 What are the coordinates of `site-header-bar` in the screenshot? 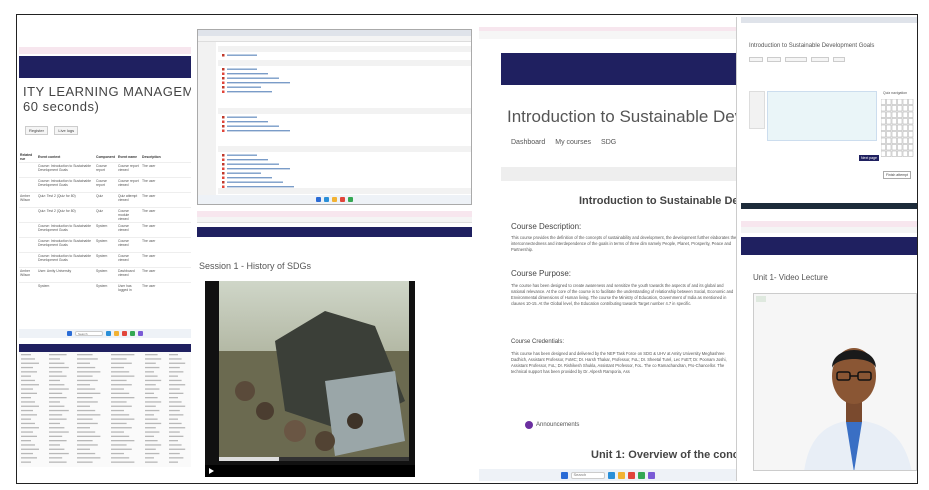 It's located at (334, 232).